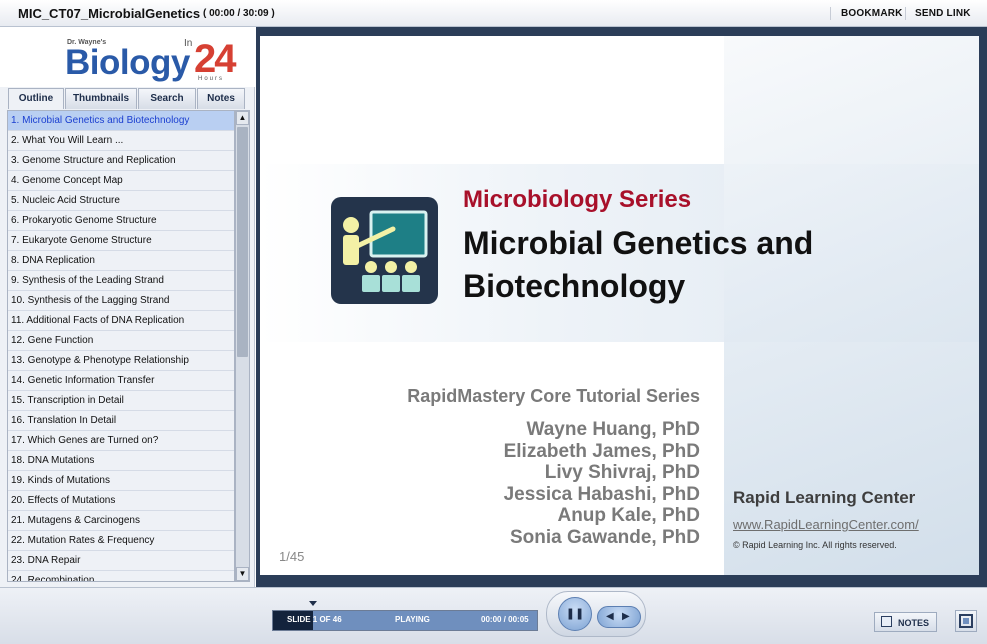 The height and width of the screenshot is (644, 987). What do you see at coordinates (622, 472) in the screenshot?
I see `author-name: Livy Shivraj, PhD` at bounding box center [622, 472].